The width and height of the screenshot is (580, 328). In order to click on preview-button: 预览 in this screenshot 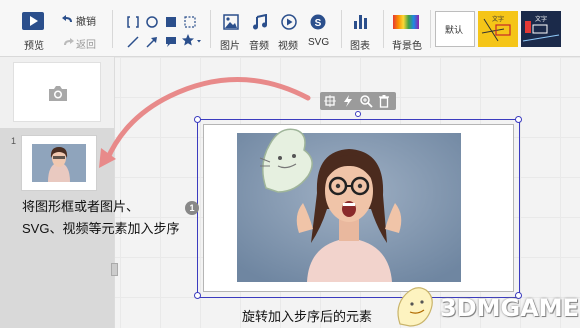, I will do `click(34, 32)`.